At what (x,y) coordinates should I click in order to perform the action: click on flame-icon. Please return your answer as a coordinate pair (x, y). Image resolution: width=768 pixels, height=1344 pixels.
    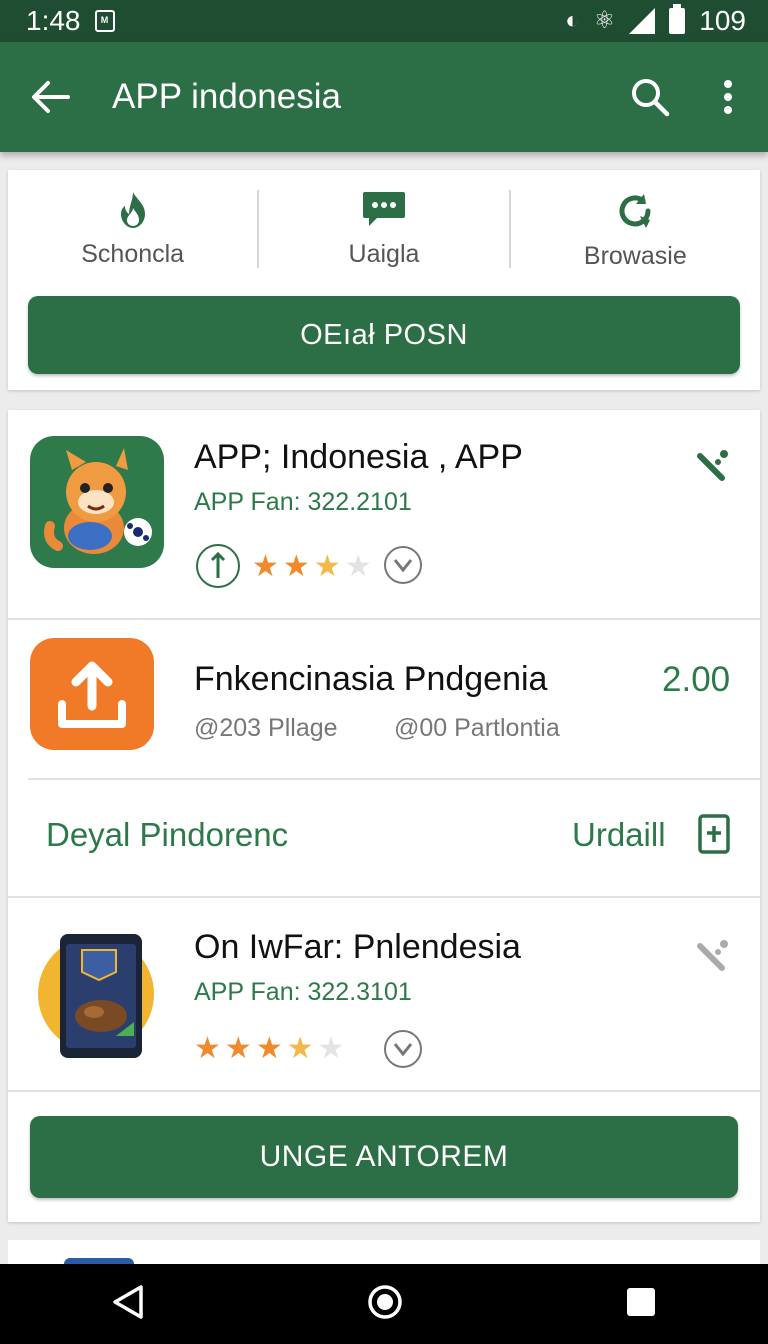
    Looking at the image, I should click on (132, 210).